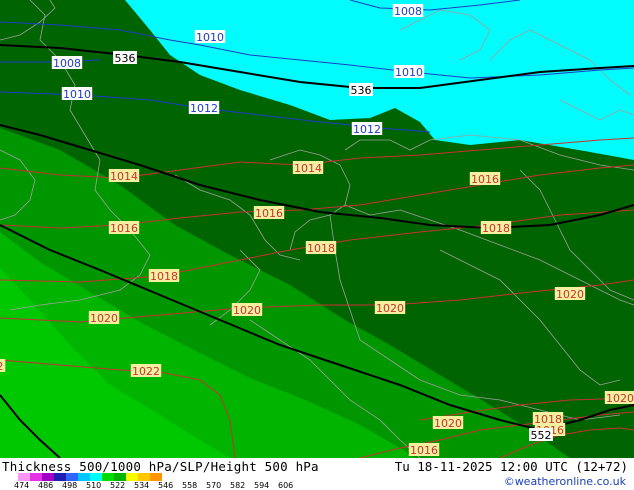  I want to click on credit-link: ©weatheronline.co.uk, so click(565, 481).